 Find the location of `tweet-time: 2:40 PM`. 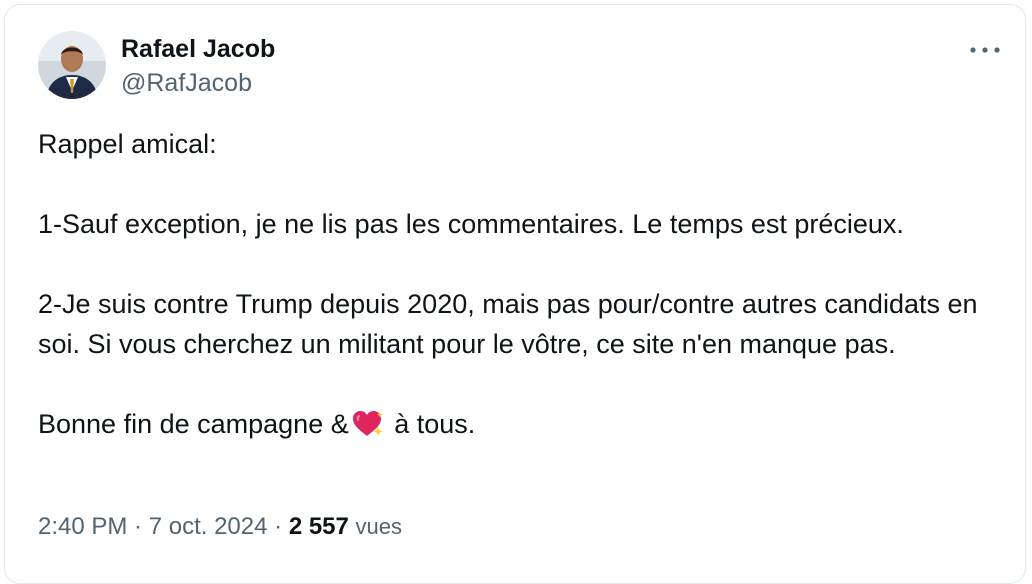

tweet-time: 2:40 PM is located at coordinates (82, 526).